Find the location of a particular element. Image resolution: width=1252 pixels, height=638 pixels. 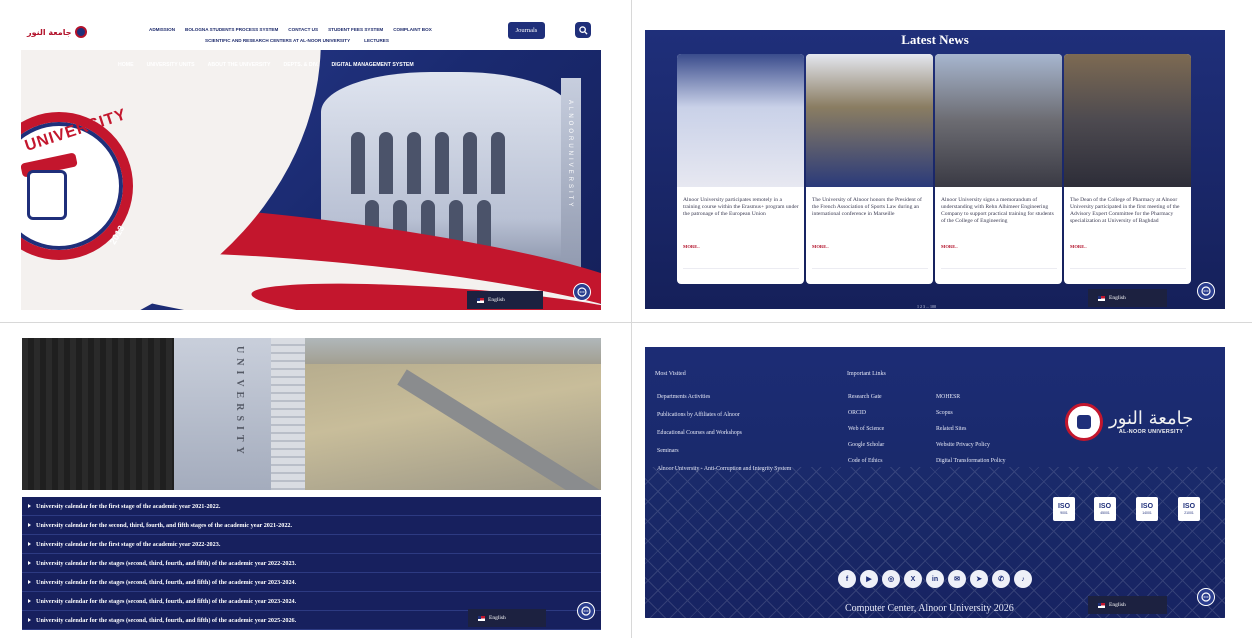

iso-badge: ISO 9001 is located at coordinates (1064, 509).